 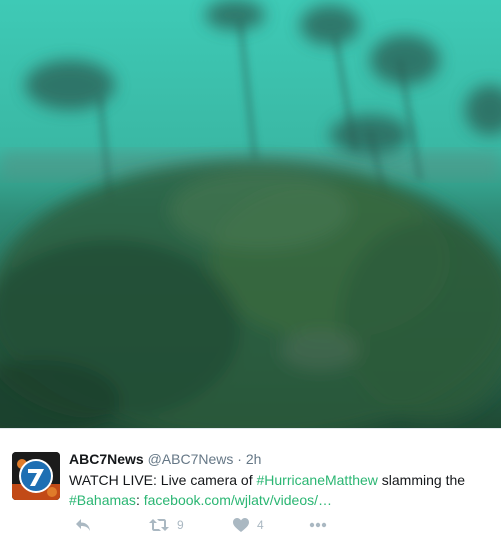 I want to click on avatar, so click(x=36, y=476).